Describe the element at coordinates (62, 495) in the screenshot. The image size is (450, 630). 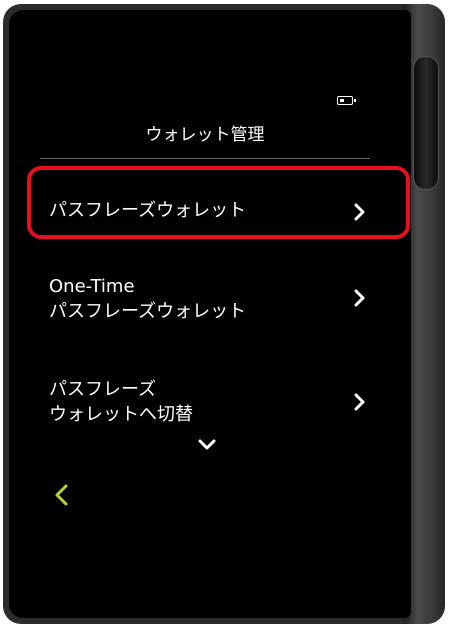
I see `chevron-left-icon` at that location.